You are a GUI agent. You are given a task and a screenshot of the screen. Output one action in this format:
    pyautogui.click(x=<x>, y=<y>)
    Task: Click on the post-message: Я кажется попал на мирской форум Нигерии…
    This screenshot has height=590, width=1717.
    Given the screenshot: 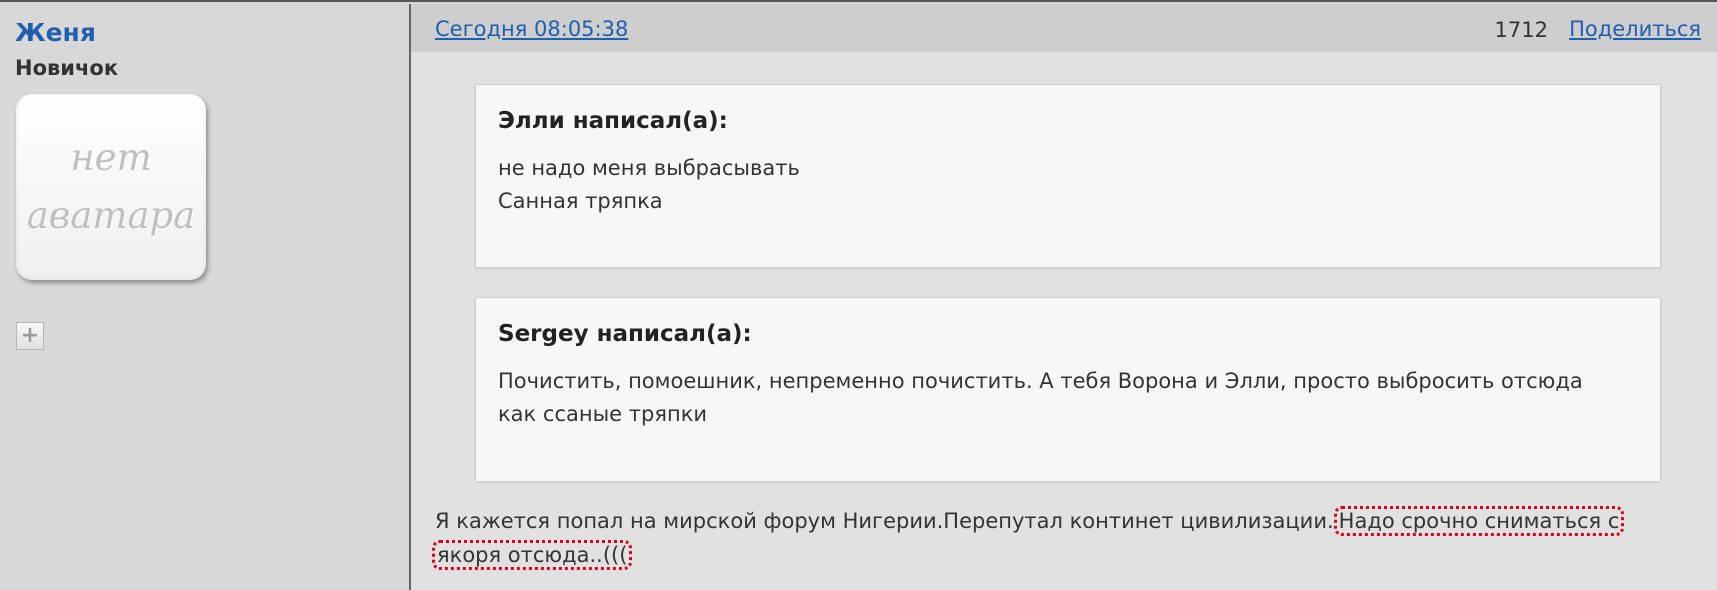 What is the action you would take?
    pyautogui.click(x=1058, y=538)
    